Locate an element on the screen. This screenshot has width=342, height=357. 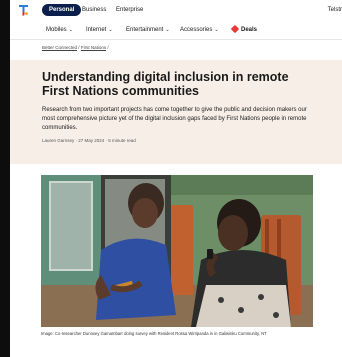
nav-item-internet: Internet ⌄ is located at coordinates (99, 30).